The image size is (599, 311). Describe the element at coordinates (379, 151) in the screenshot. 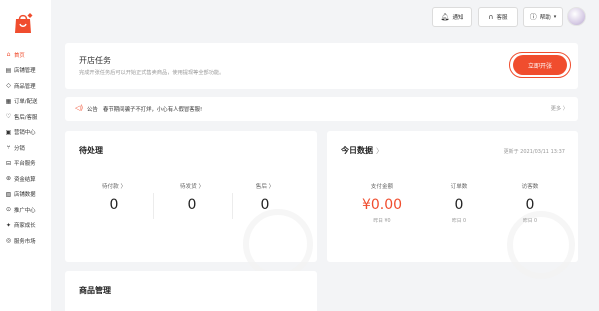

I see `chevron-right-icon: 〉` at that location.